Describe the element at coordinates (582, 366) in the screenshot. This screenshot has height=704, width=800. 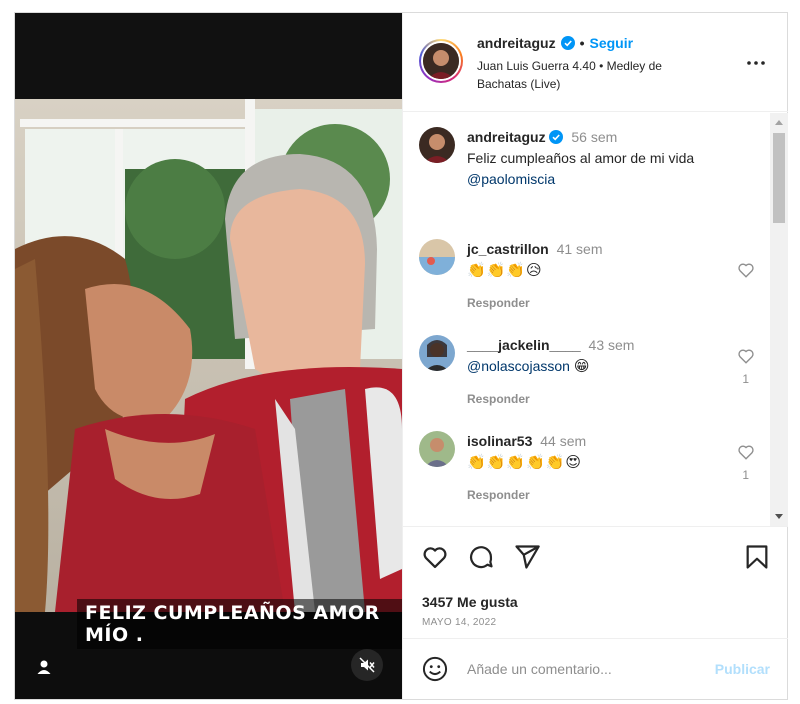
I see `comment-text: 😁` at that location.